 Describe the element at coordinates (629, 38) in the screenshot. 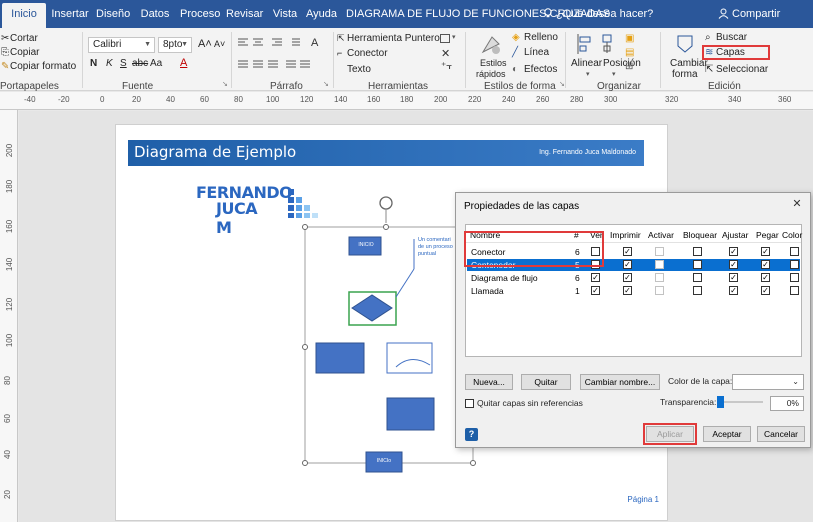

I see `bring-forward-icon: ▣` at that location.